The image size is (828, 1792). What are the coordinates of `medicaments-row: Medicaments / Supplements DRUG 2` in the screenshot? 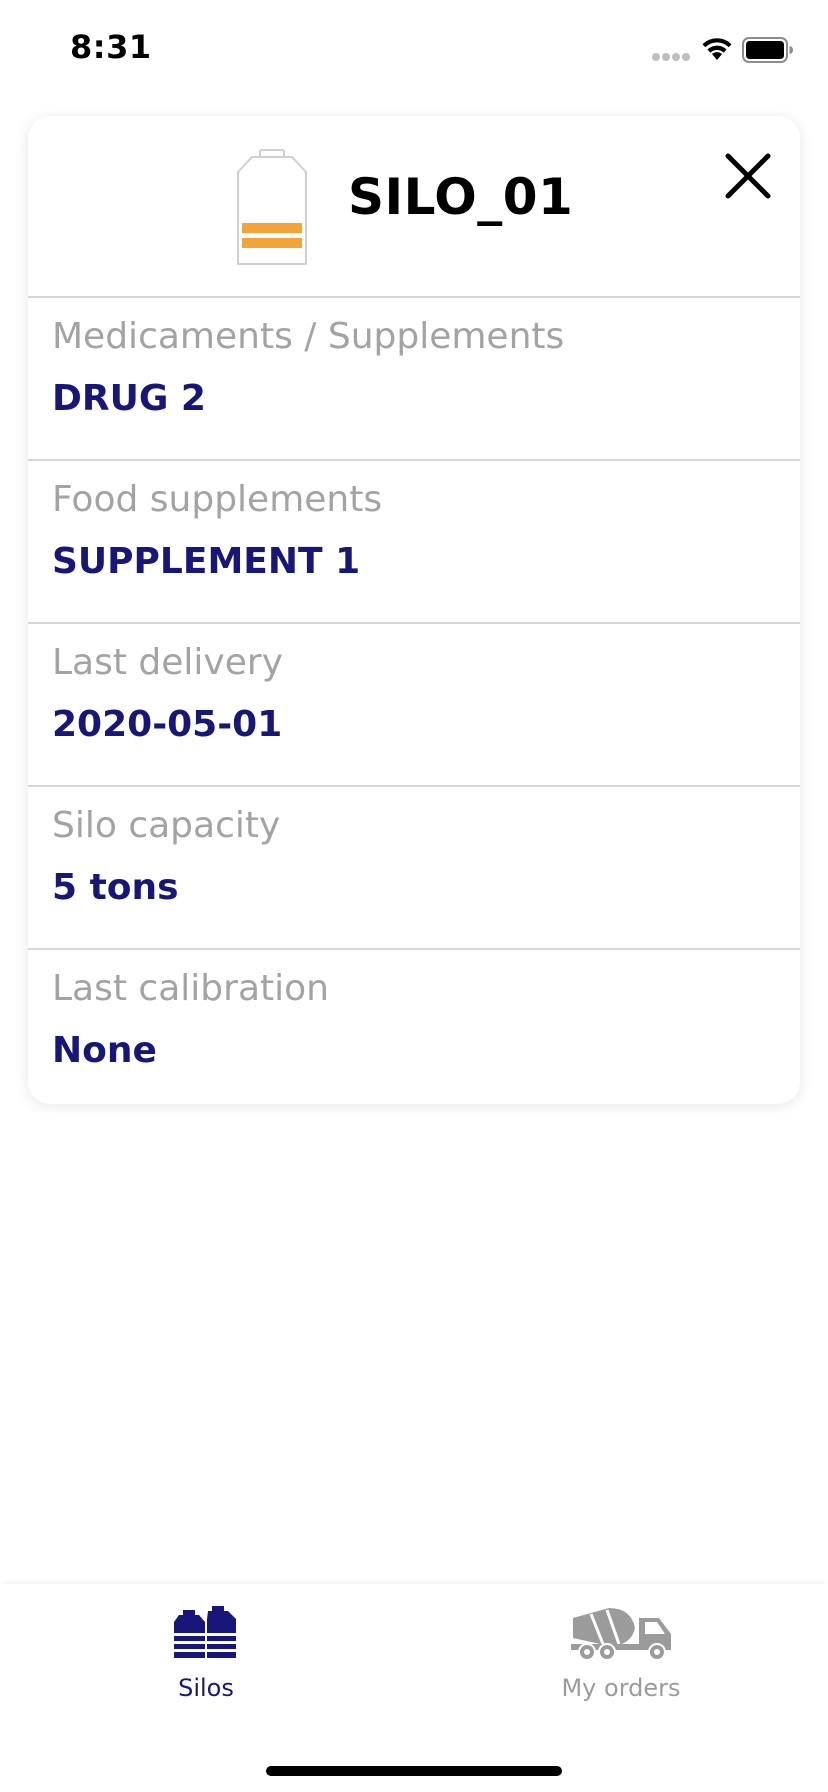 It's located at (414, 379).